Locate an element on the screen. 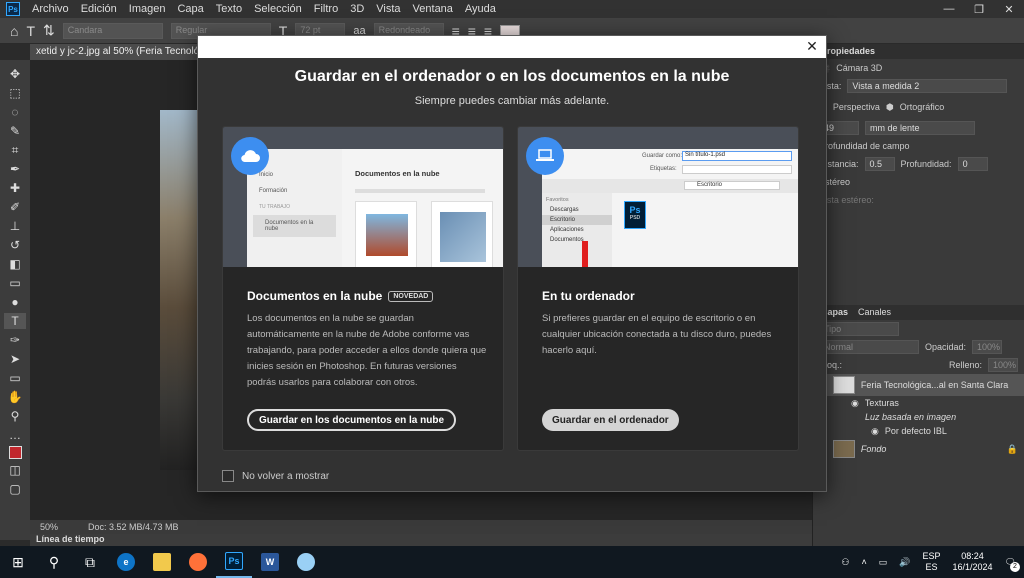  quick-mask-icon: ◫ is located at coordinates (15, 470).